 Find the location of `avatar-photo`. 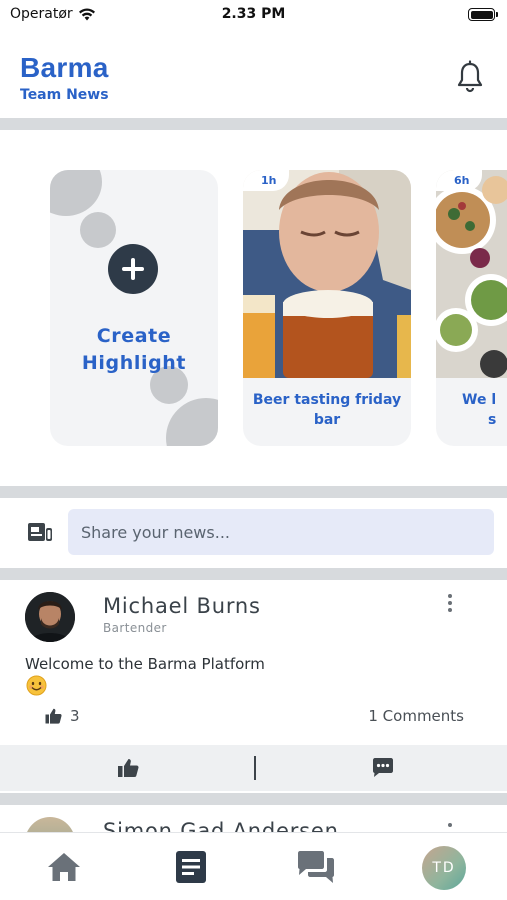

avatar-photo is located at coordinates (50, 617).